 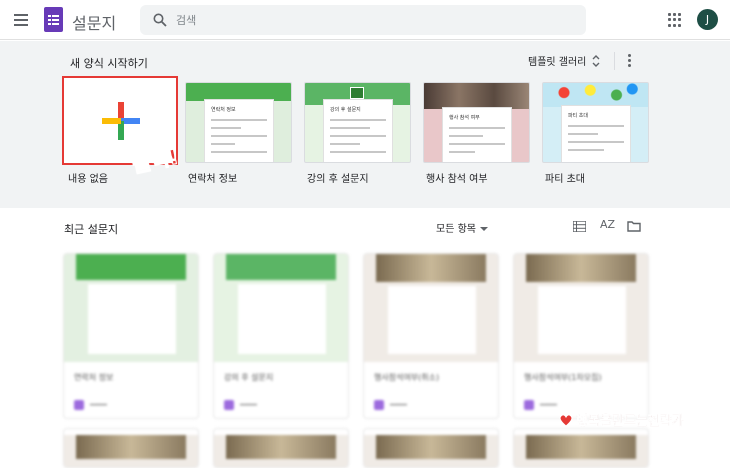 I want to click on watermark-text: 행복을만드는전략가, so click(x=630, y=422).